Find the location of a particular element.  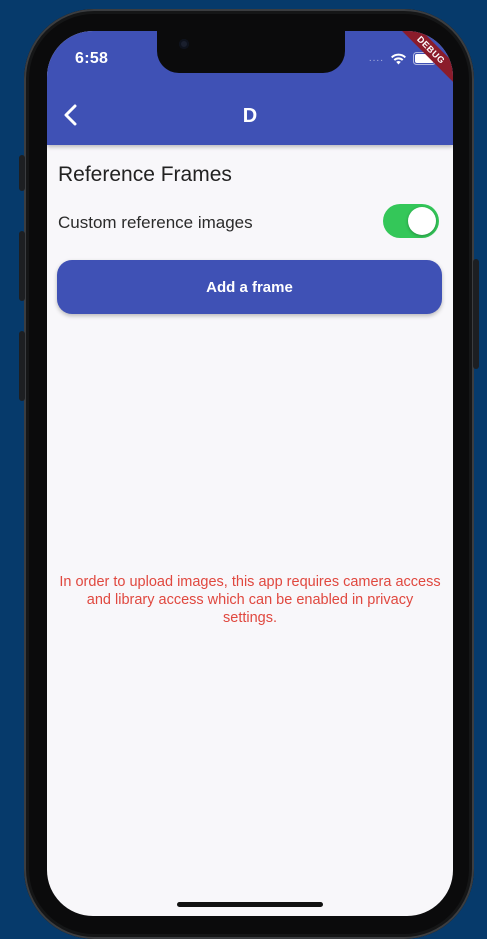

page-title: D is located at coordinates (250, 116).